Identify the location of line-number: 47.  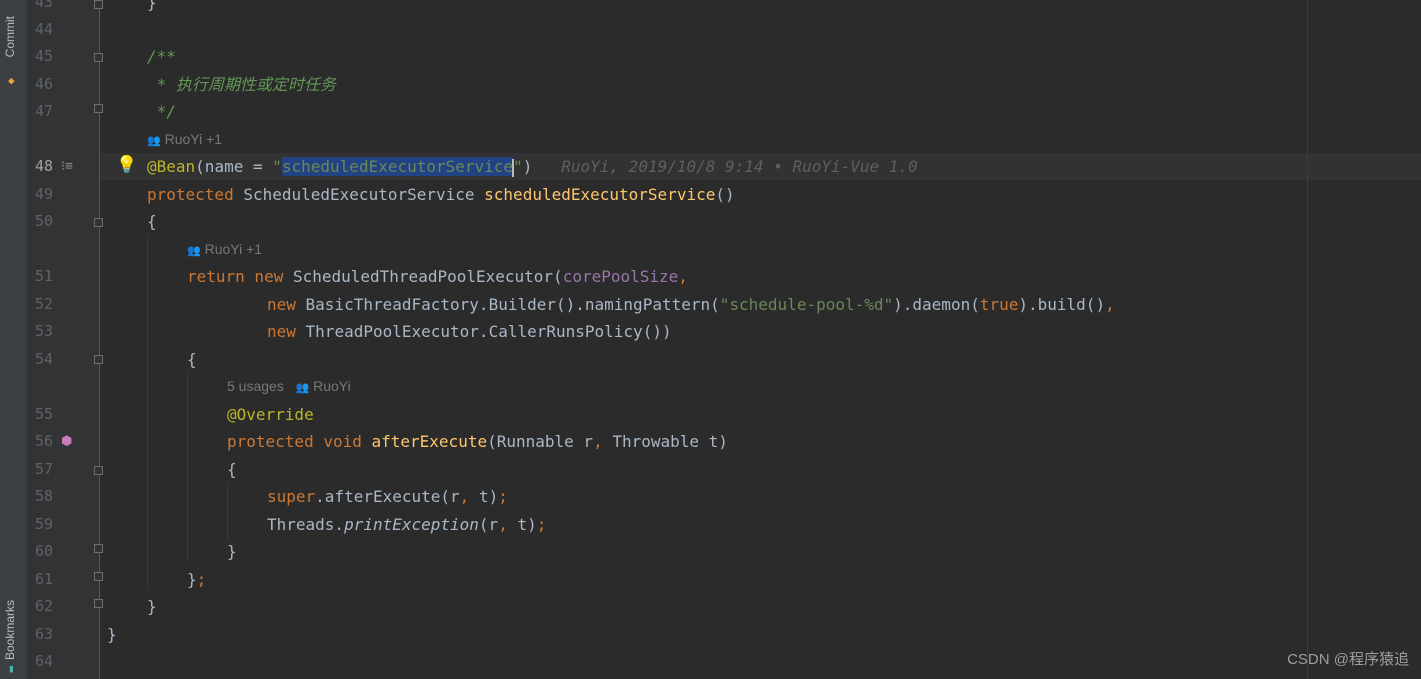
(43, 111).